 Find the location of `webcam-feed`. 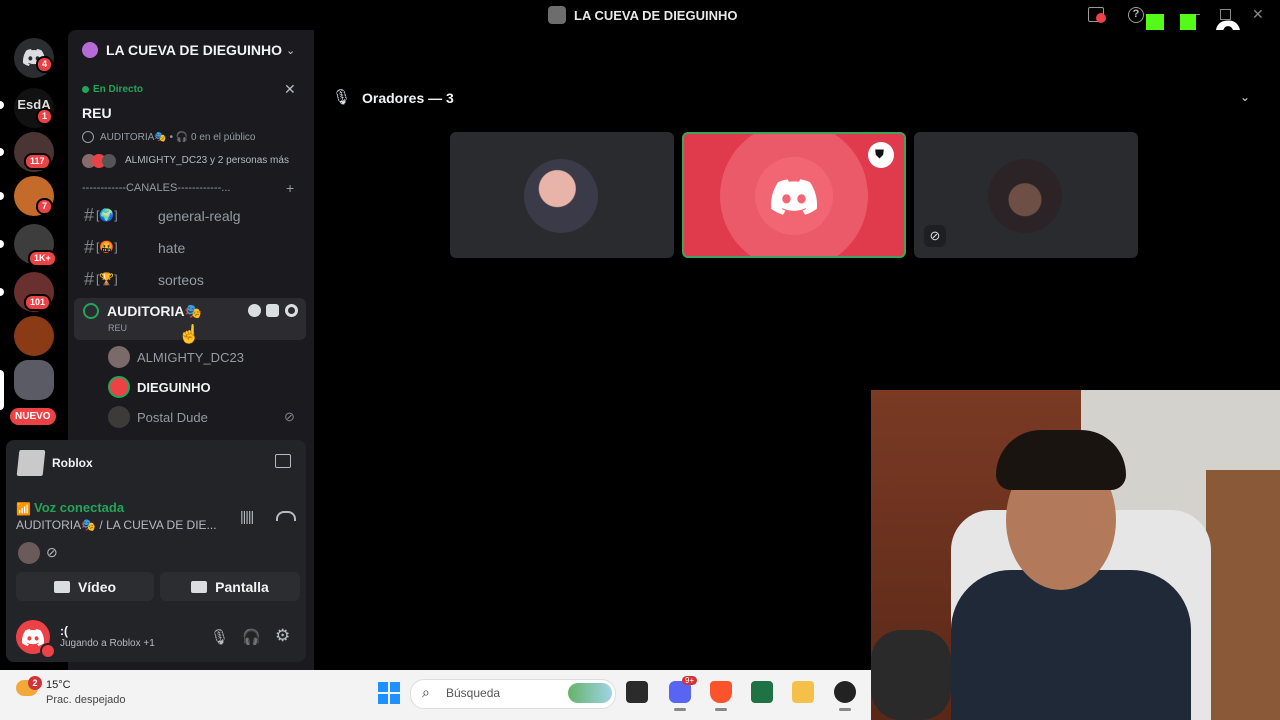

webcam-feed is located at coordinates (1075, 555).